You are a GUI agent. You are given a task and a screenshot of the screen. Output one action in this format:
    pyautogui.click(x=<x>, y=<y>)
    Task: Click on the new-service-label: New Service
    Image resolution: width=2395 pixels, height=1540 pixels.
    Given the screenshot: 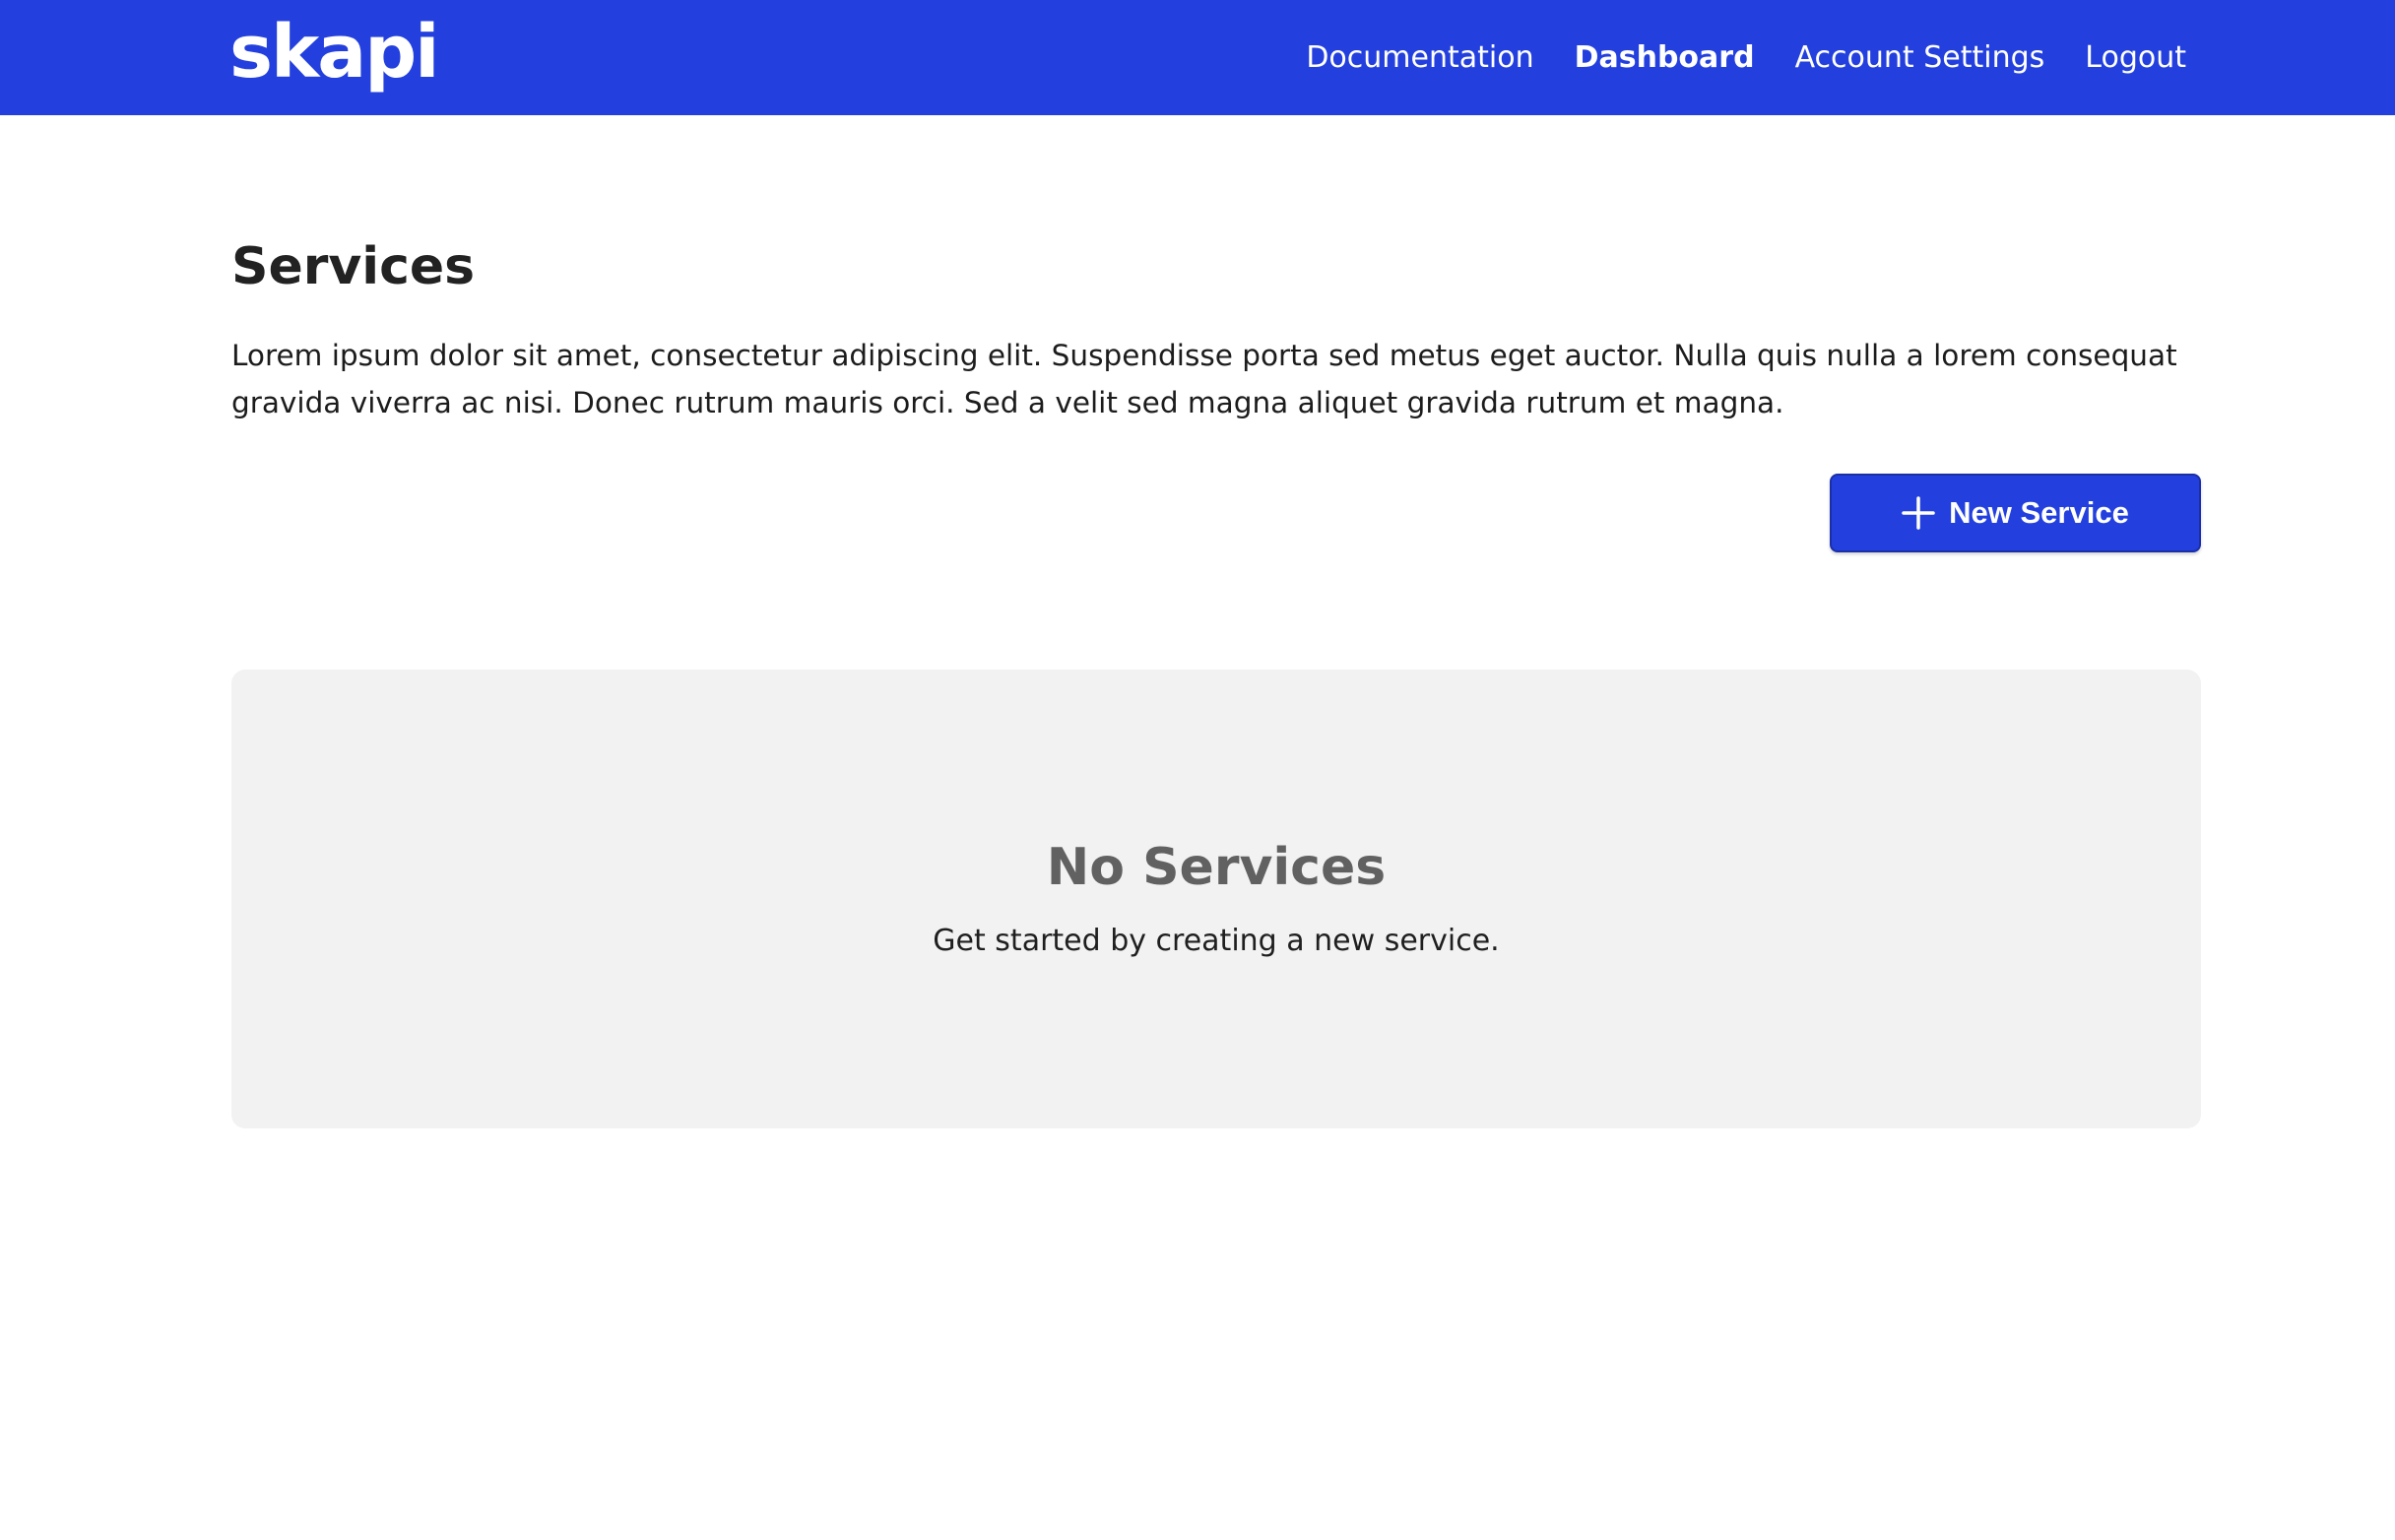 What is the action you would take?
    pyautogui.click(x=2039, y=512)
    